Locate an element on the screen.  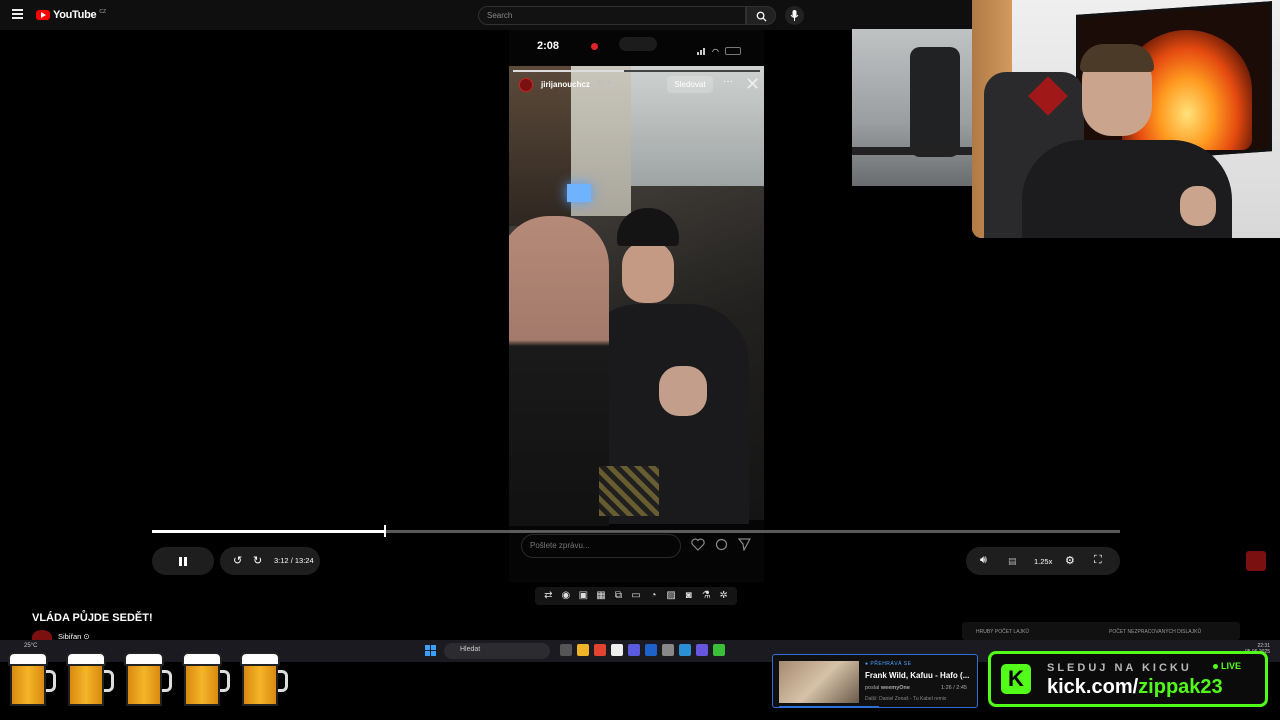
posted-user: weemyOne is located at coordinates (895, 688).